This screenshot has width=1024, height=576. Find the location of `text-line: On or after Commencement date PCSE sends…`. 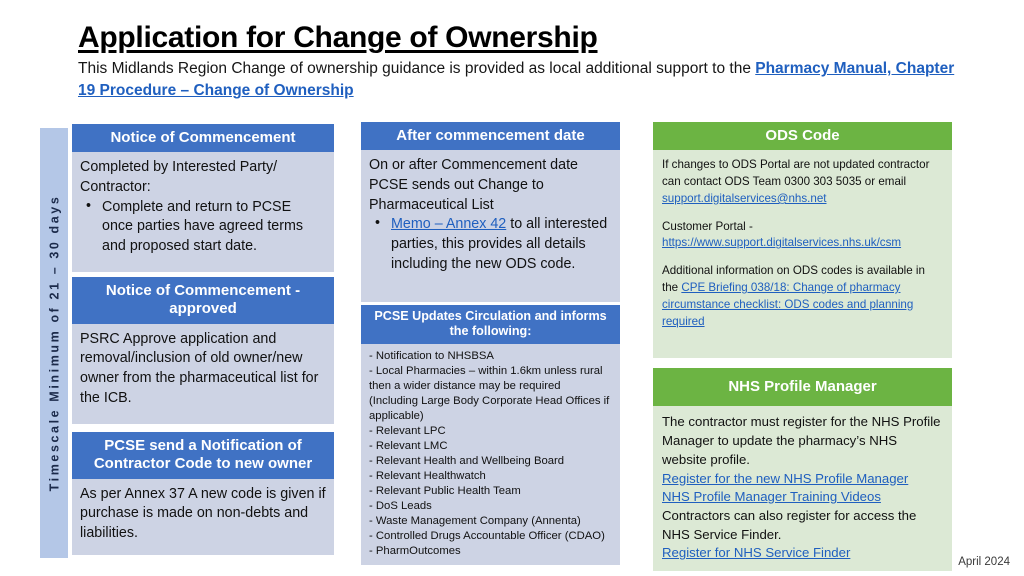

text-line: On or after Commencement date PCSE sends… is located at coordinates (473, 185).